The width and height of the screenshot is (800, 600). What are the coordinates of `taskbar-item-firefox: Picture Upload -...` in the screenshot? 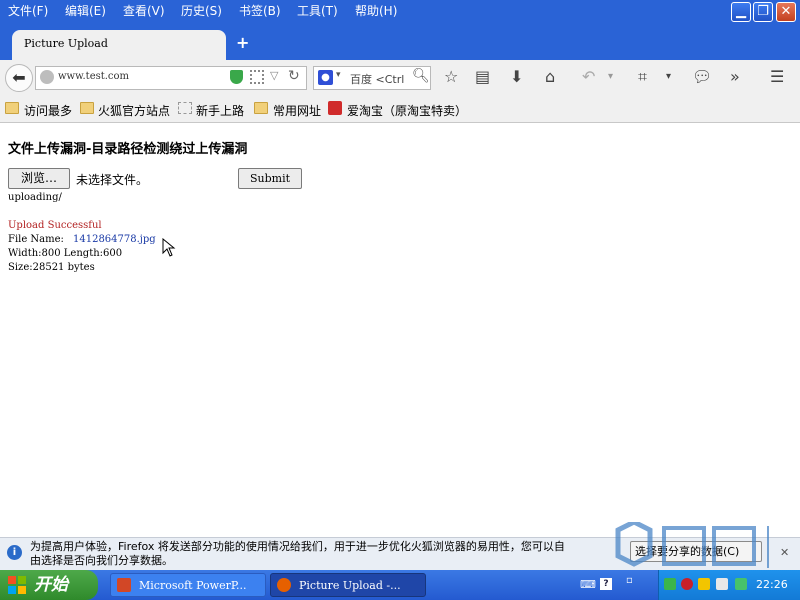 It's located at (348, 585).